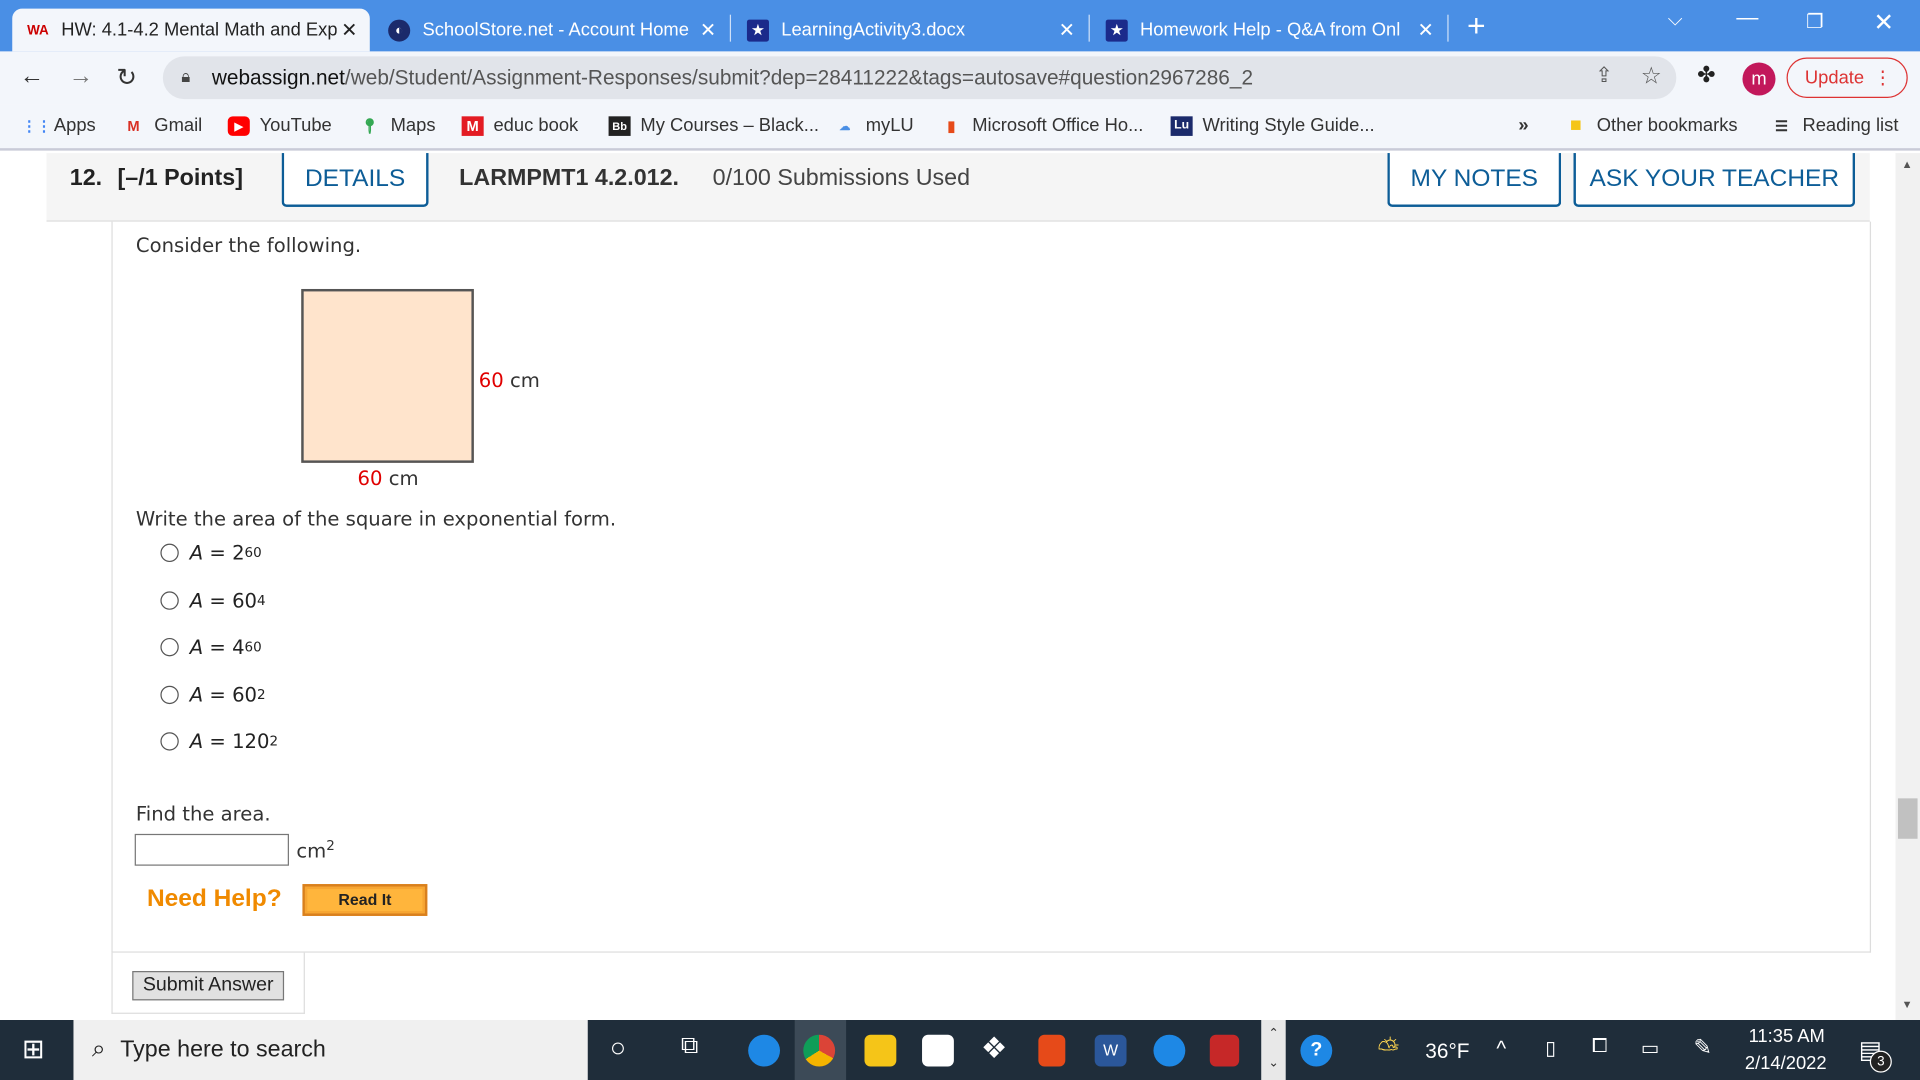 The width and height of the screenshot is (1920, 1080). What do you see at coordinates (397, 125) in the screenshot?
I see `bookmark-maps: 📍︎ Maps` at bounding box center [397, 125].